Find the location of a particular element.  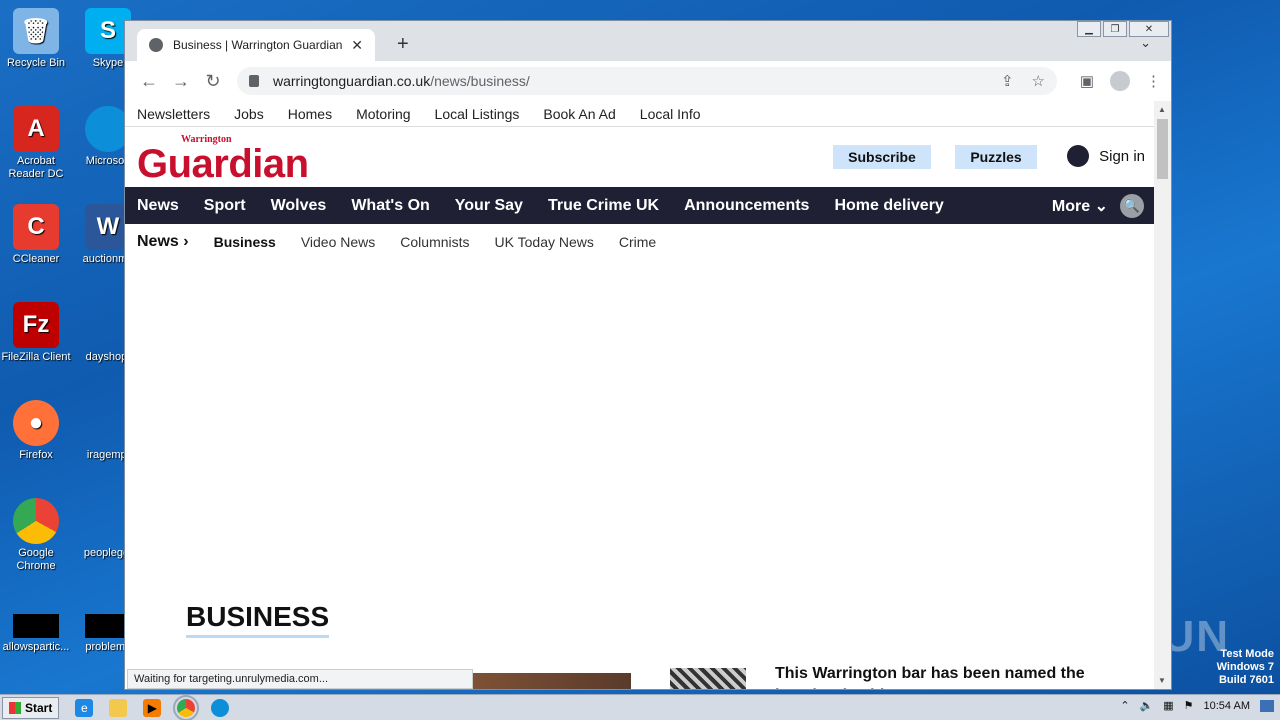

tab-active: Business | Warrington Guardian ✕ is located at coordinates (256, 45).